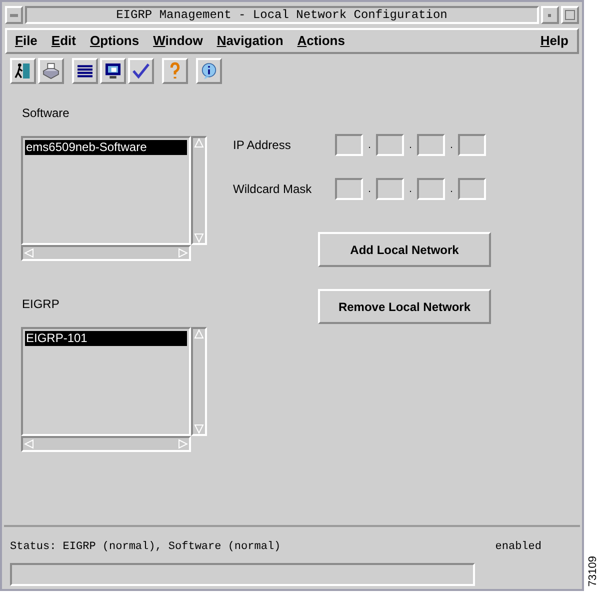 Image resolution: width=601 pixels, height=593 pixels. I want to click on list-tool-button, so click(85, 71).